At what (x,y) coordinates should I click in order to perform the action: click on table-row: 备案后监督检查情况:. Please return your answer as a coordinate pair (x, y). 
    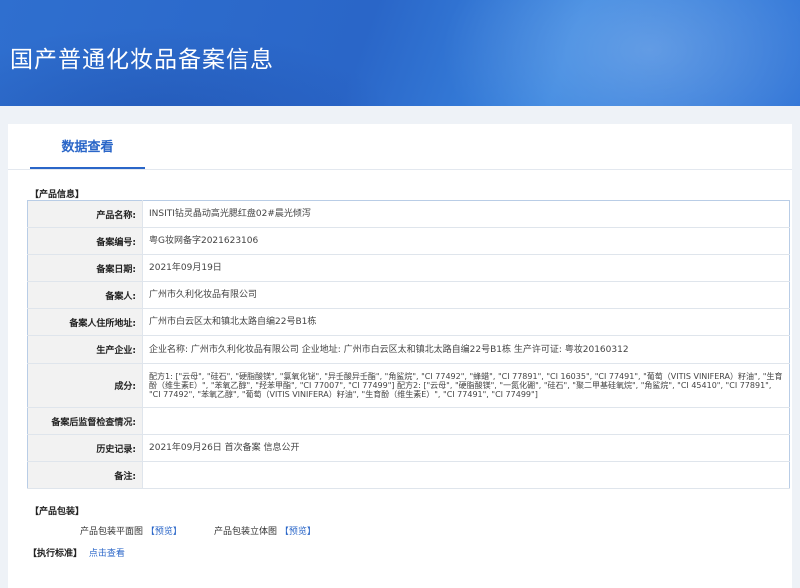
    Looking at the image, I should click on (408, 421).